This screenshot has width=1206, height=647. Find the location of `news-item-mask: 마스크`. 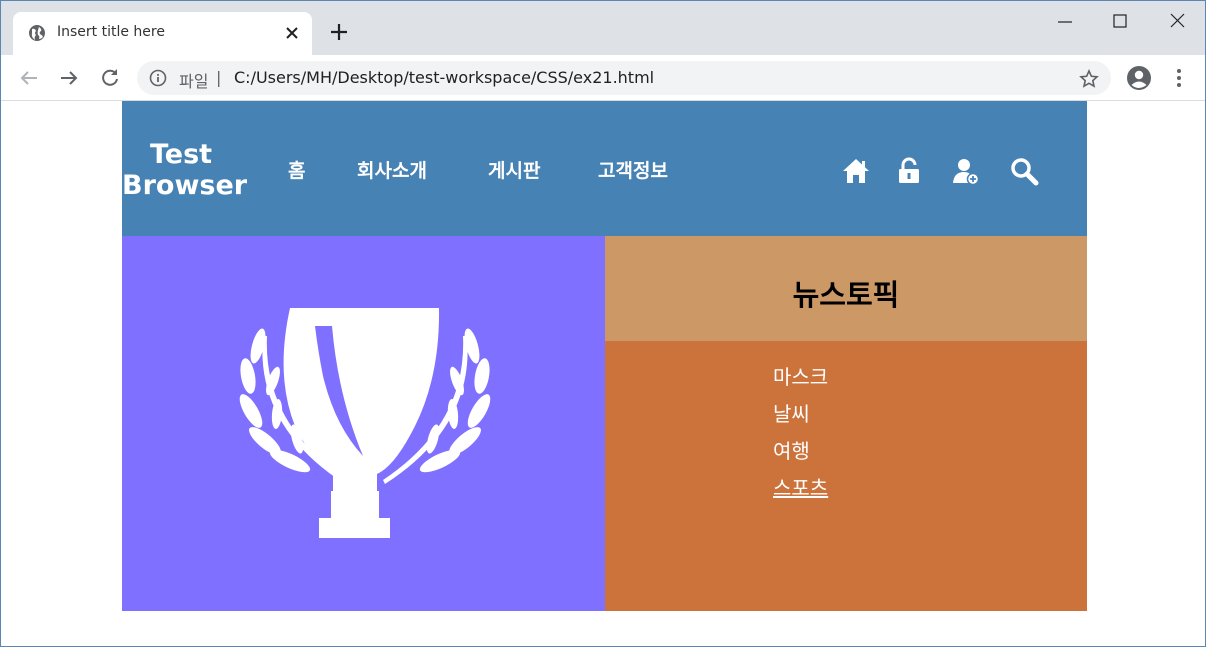

news-item-mask: 마스크 is located at coordinates (800, 377).